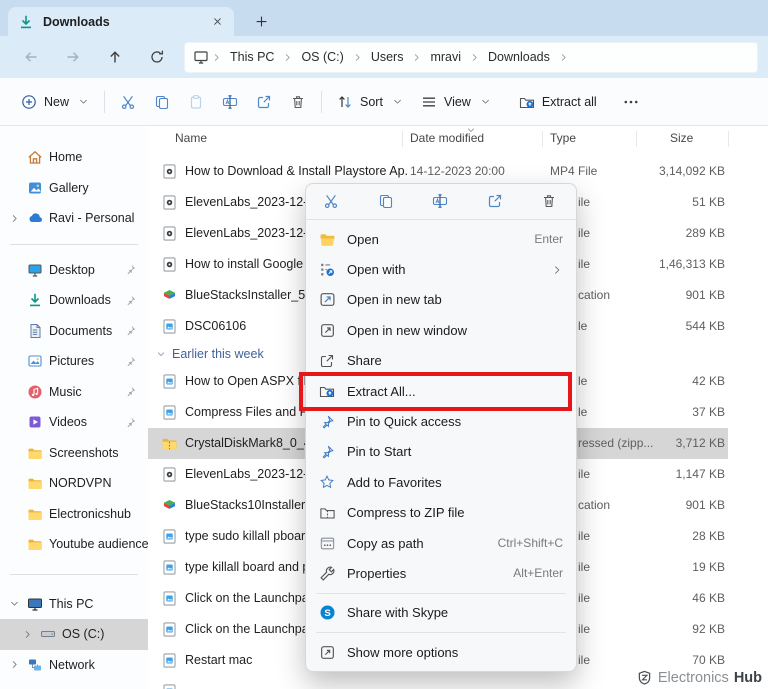 The width and height of the screenshot is (768, 689). What do you see at coordinates (128, 102) in the screenshot?
I see `cut-button` at bounding box center [128, 102].